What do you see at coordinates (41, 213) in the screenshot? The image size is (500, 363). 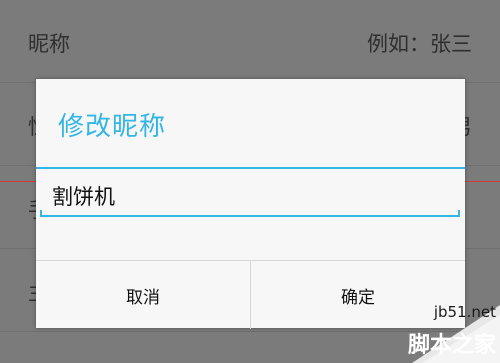 I see `input-tick-left` at bounding box center [41, 213].